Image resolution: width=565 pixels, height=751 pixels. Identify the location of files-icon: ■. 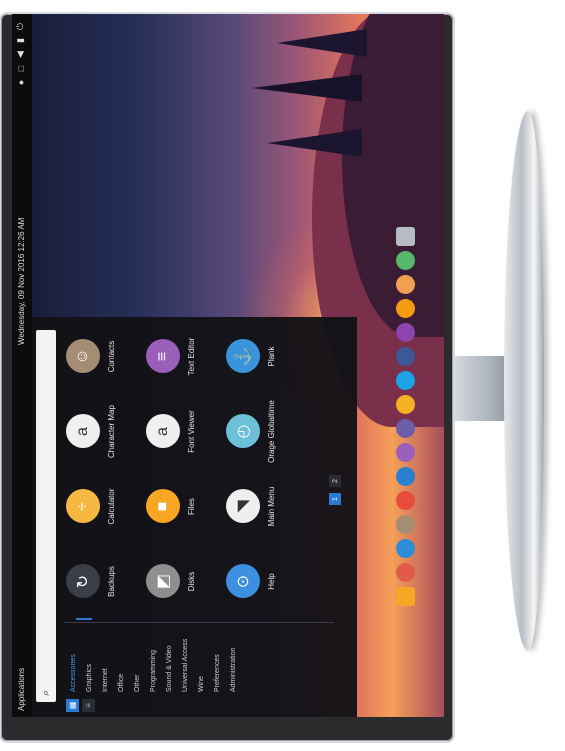
(163, 506).